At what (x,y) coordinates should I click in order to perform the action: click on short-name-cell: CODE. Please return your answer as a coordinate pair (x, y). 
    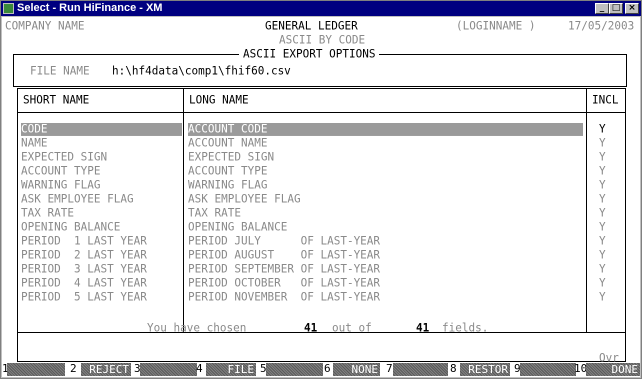
    Looking at the image, I should click on (101, 129).